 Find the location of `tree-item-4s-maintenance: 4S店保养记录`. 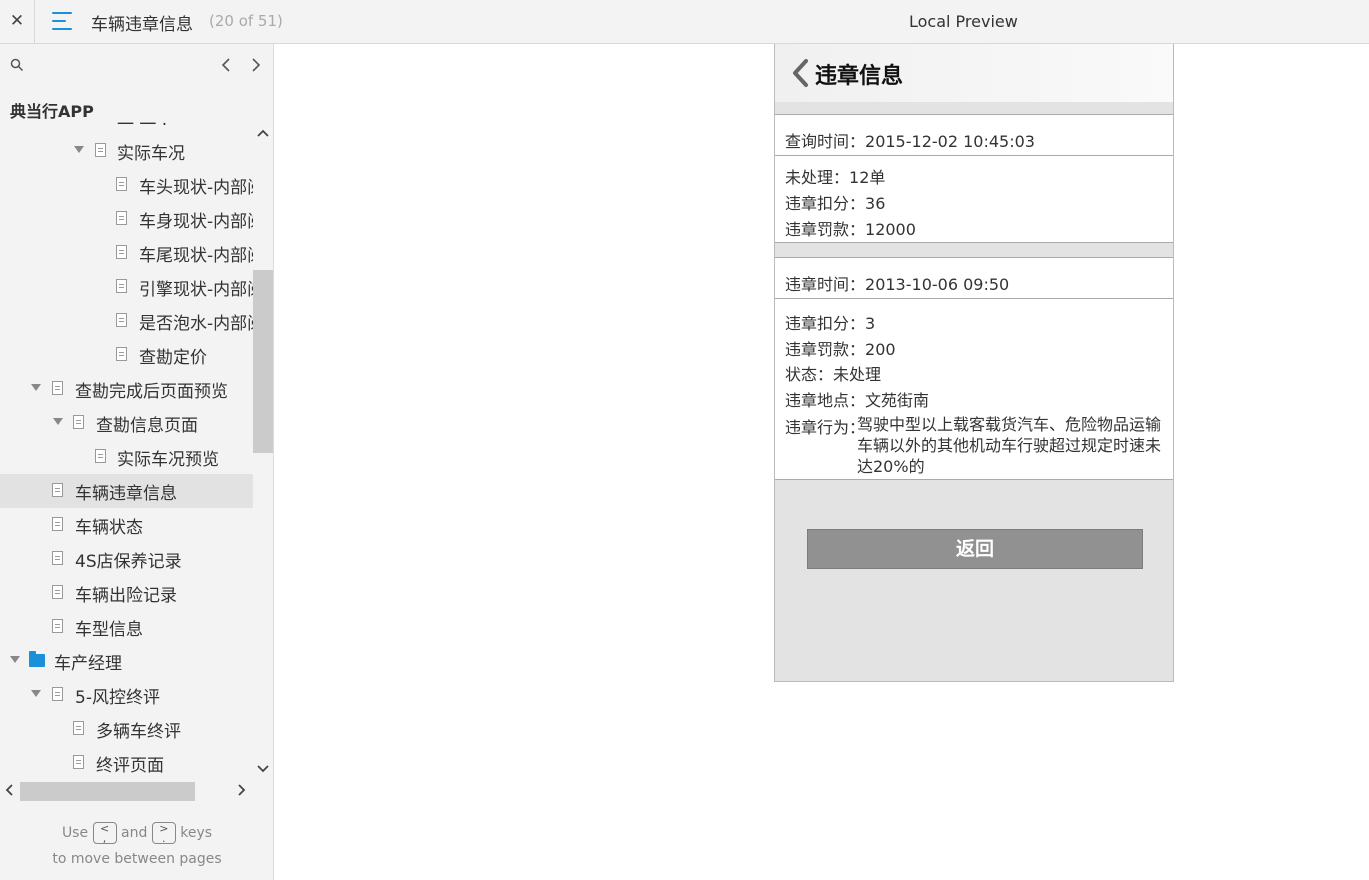

tree-item-4s-maintenance: 4S店保养记录 is located at coordinates (126, 559).